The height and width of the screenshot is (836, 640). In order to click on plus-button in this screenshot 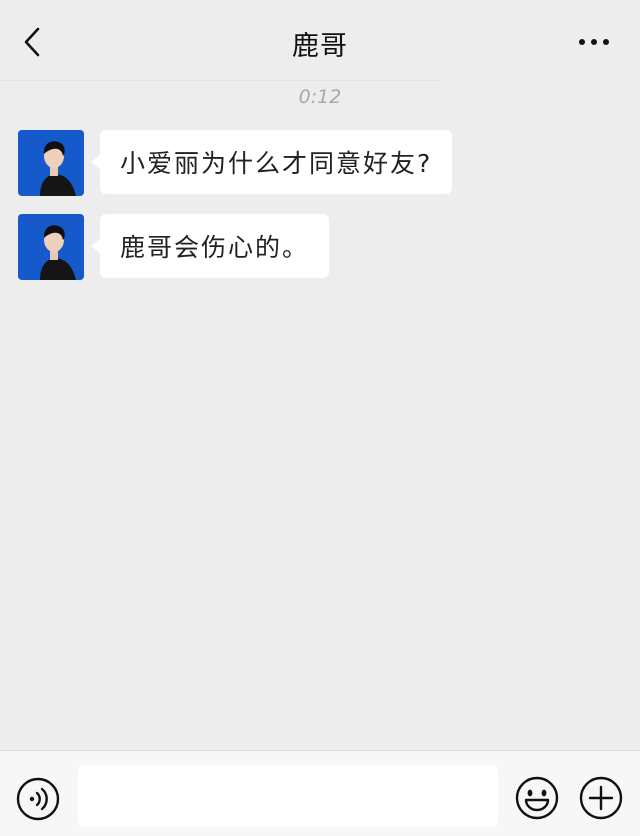, I will do `click(601, 798)`.